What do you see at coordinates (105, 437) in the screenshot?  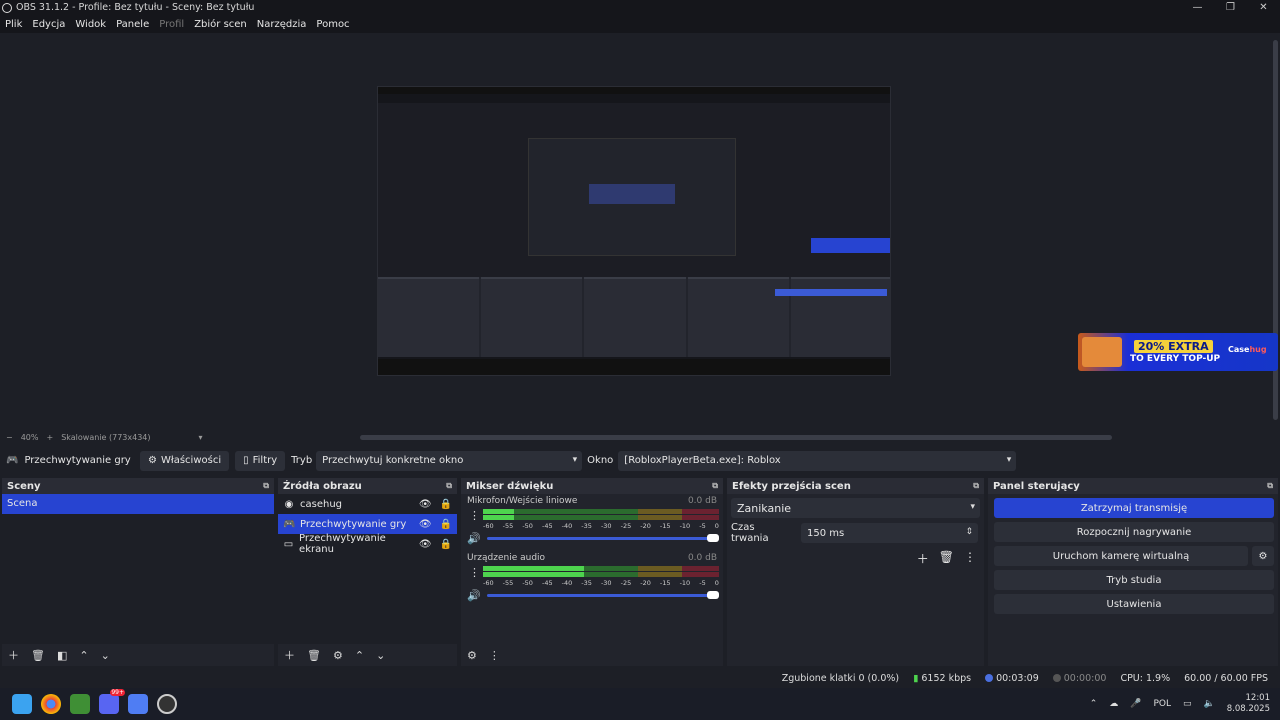 I see `scaling-dropdown: Skalowanie (773x434)` at bounding box center [105, 437].